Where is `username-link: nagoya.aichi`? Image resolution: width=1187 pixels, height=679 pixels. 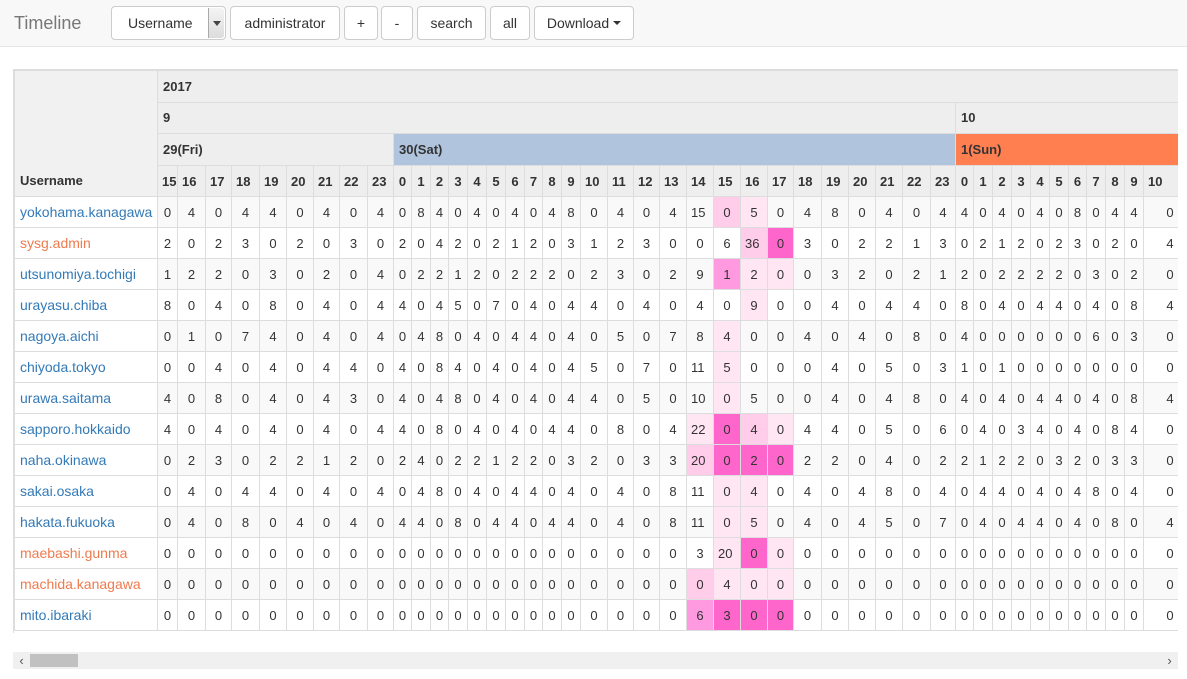 username-link: nagoya.aichi is located at coordinates (59, 336).